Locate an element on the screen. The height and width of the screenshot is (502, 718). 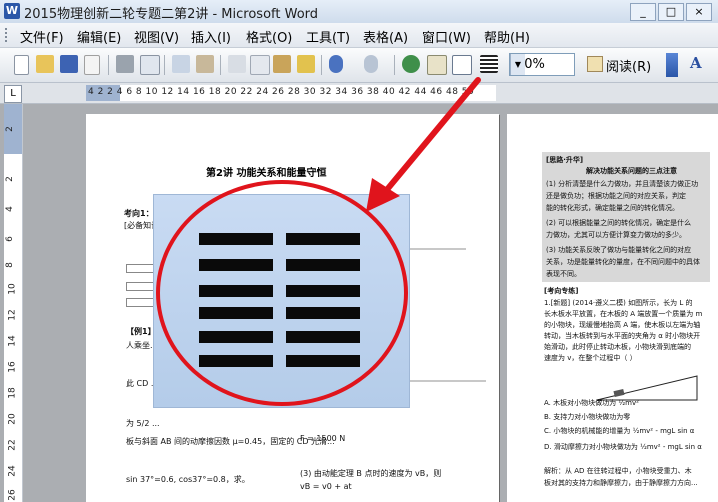
read-button: 阅读(R) is located at coordinates (622, 64).